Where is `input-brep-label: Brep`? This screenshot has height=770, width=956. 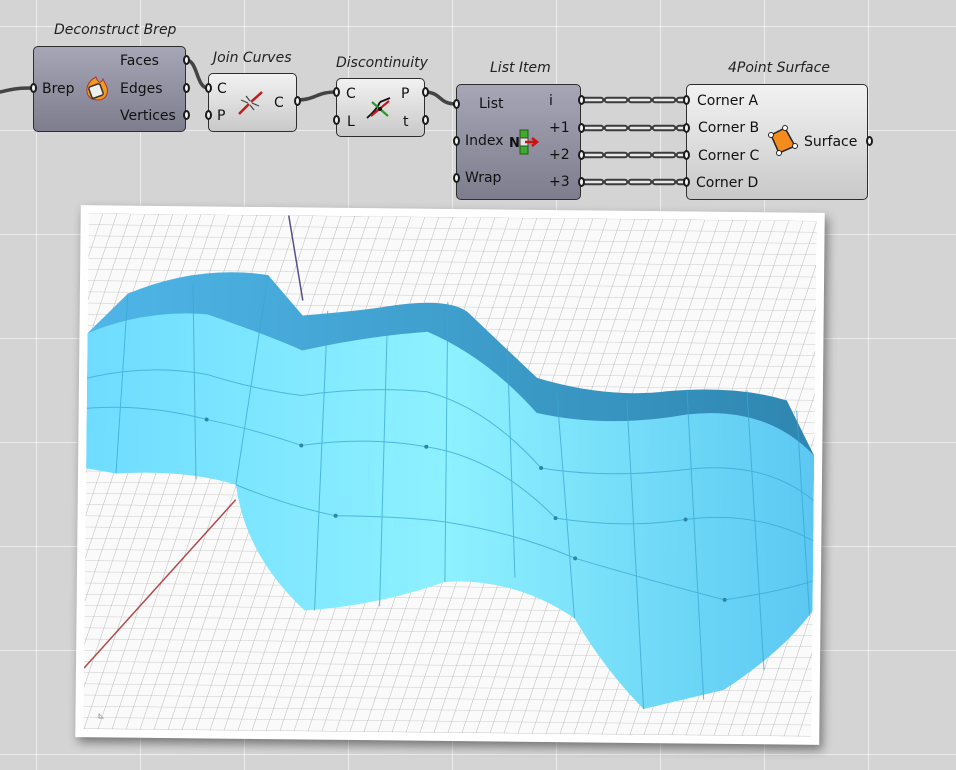 input-brep-label: Brep is located at coordinates (58, 89).